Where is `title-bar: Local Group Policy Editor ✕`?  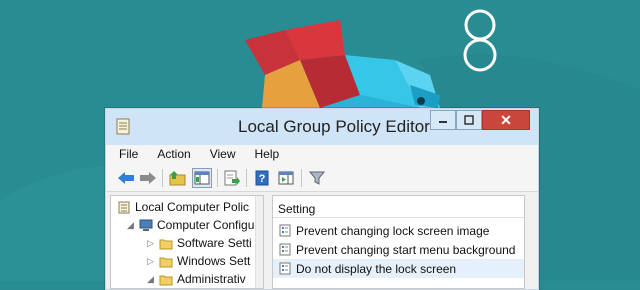
title-bar: Local Group Policy Editor ✕ is located at coordinates (322, 127).